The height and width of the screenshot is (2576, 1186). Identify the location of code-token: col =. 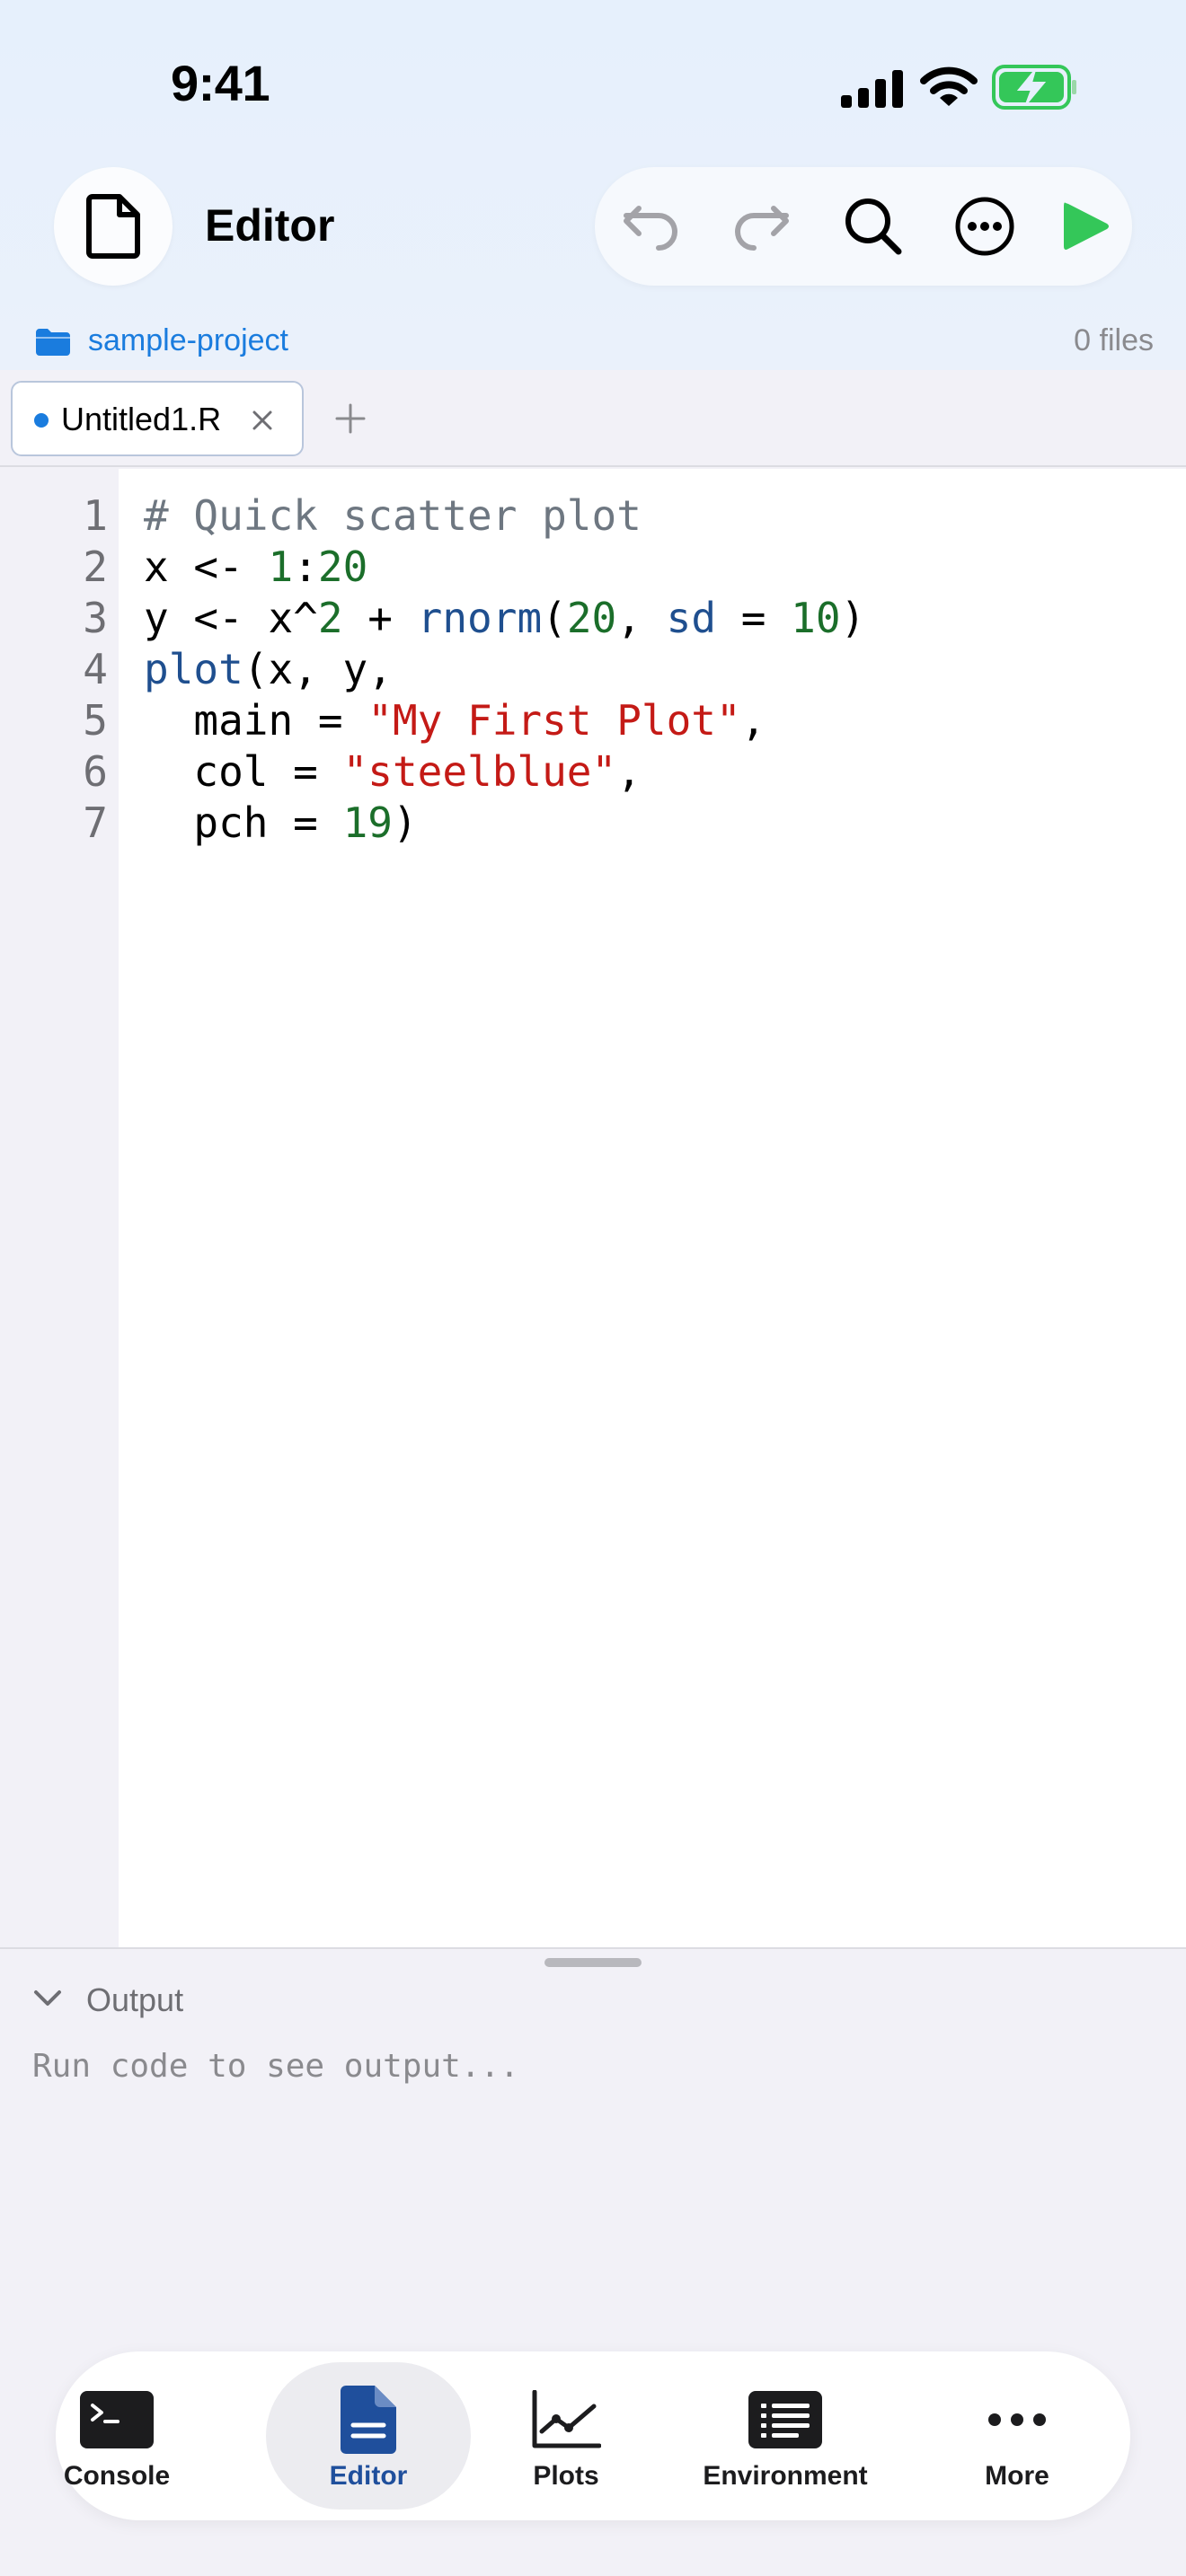
(243, 771).